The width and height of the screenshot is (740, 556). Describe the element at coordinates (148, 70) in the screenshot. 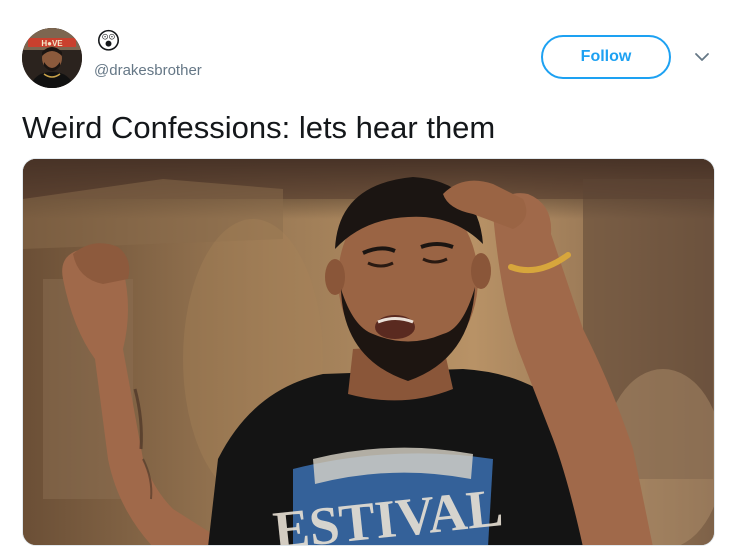

I see `user-handle: @drakesbrother` at that location.